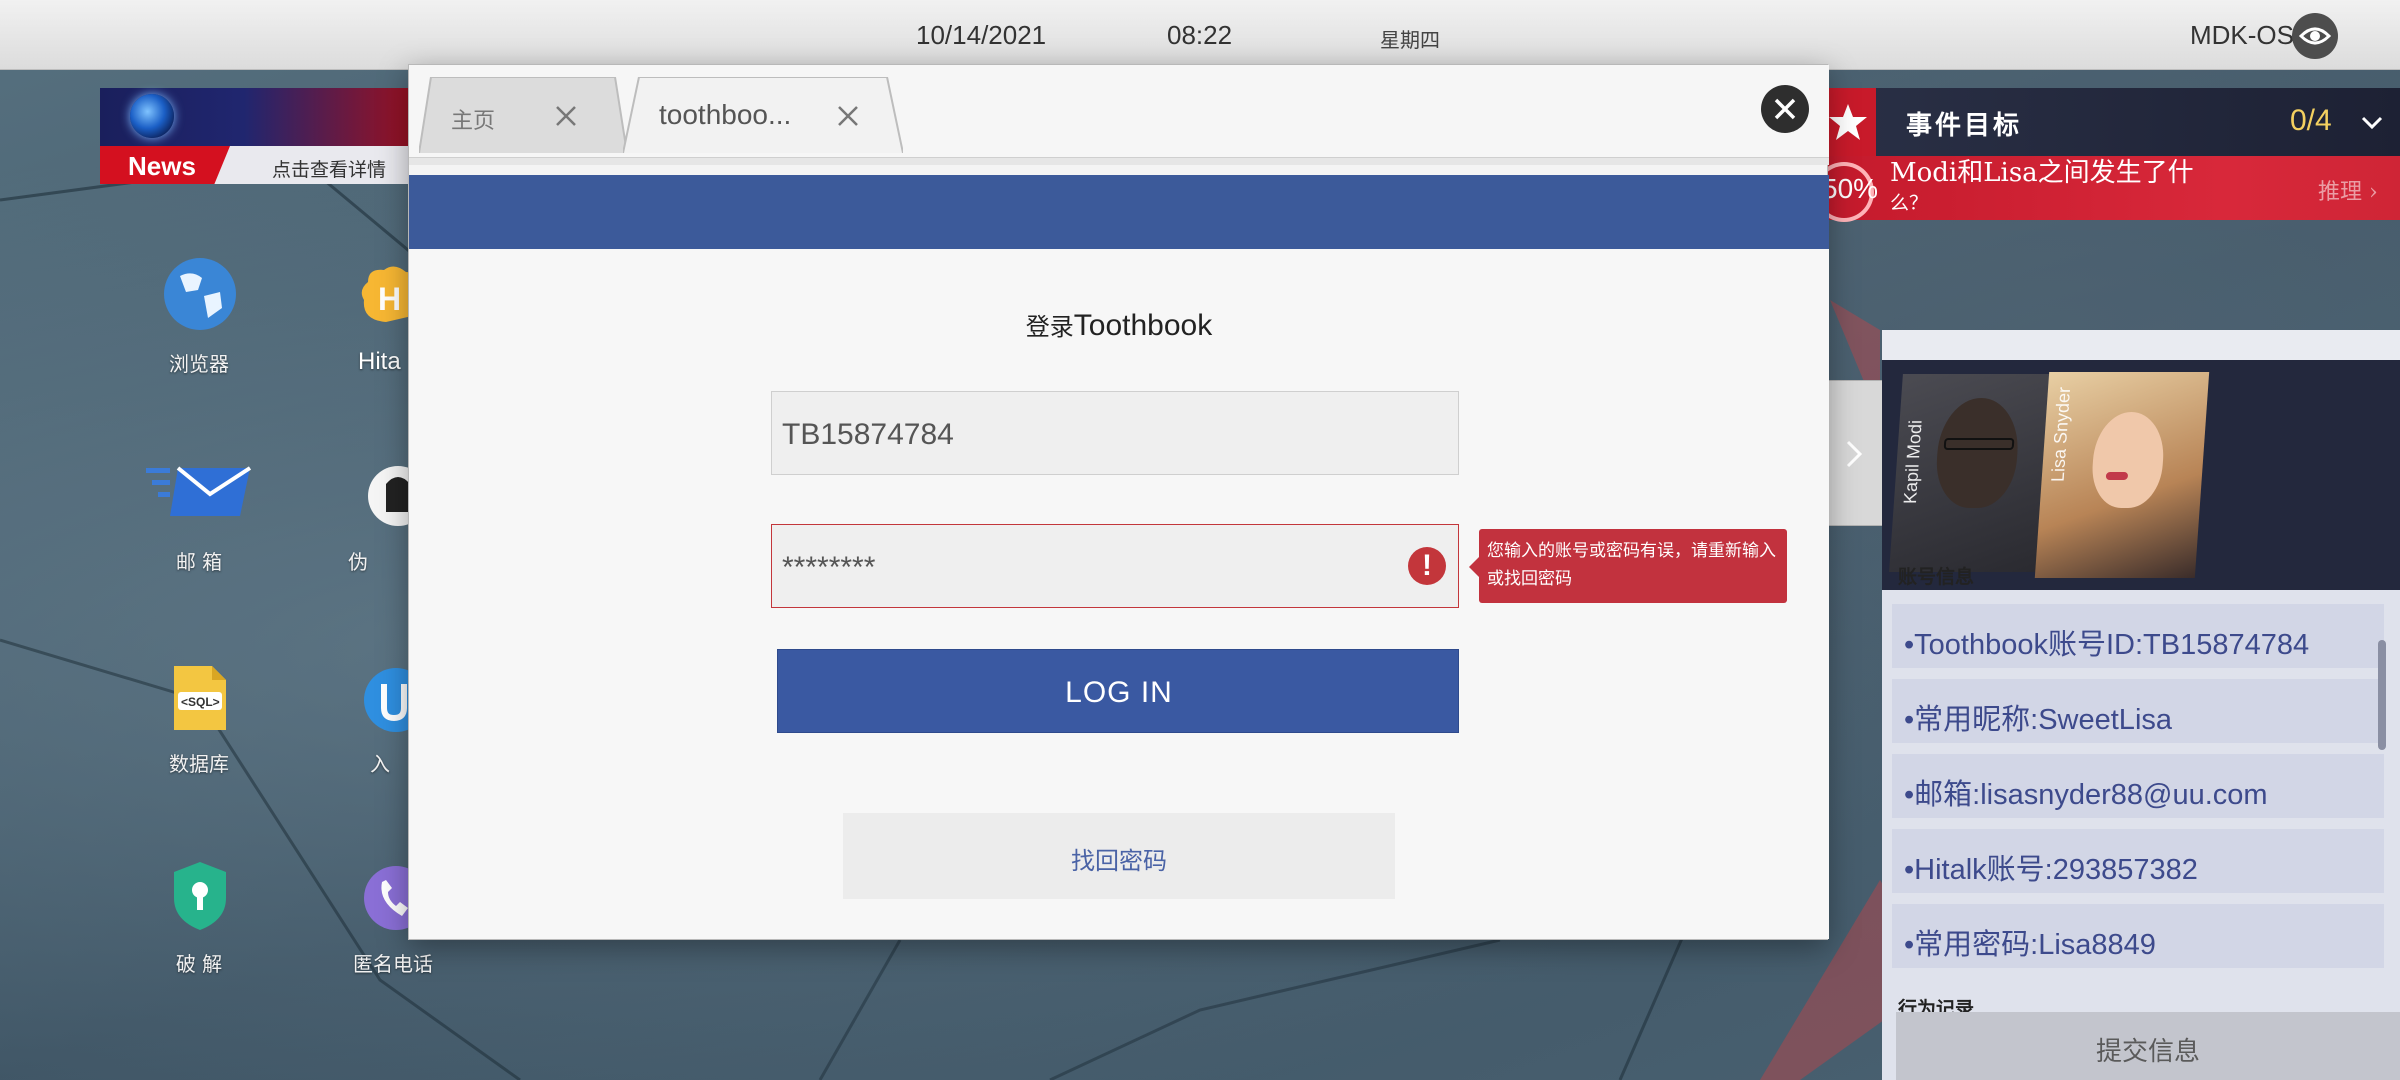 This screenshot has height=1080, width=2400. Describe the element at coordinates (2372, 122) in the screenshot. I see `chevron-down-icon` at that location.